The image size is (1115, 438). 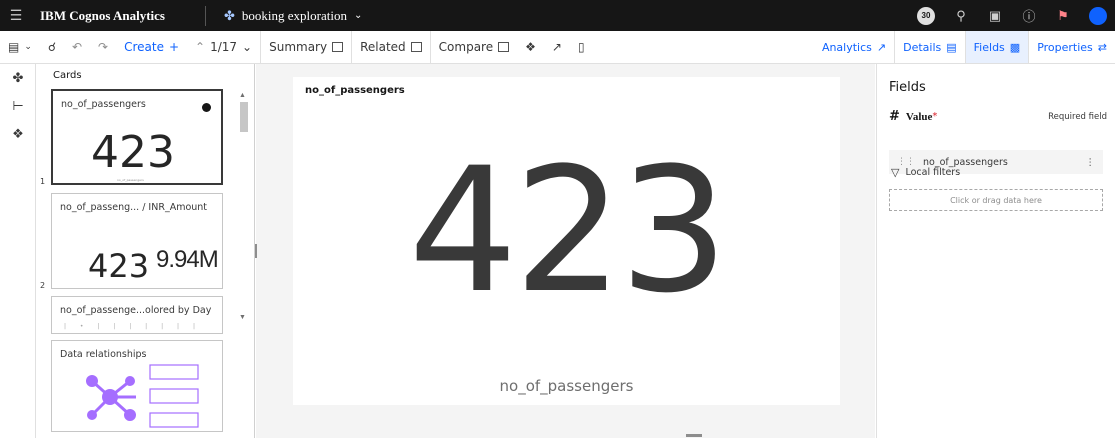 What do you see at coordinates (1077, 116) in the screenshot?
I see `required-field-text: Required field` at bounding box center [1077, 116].